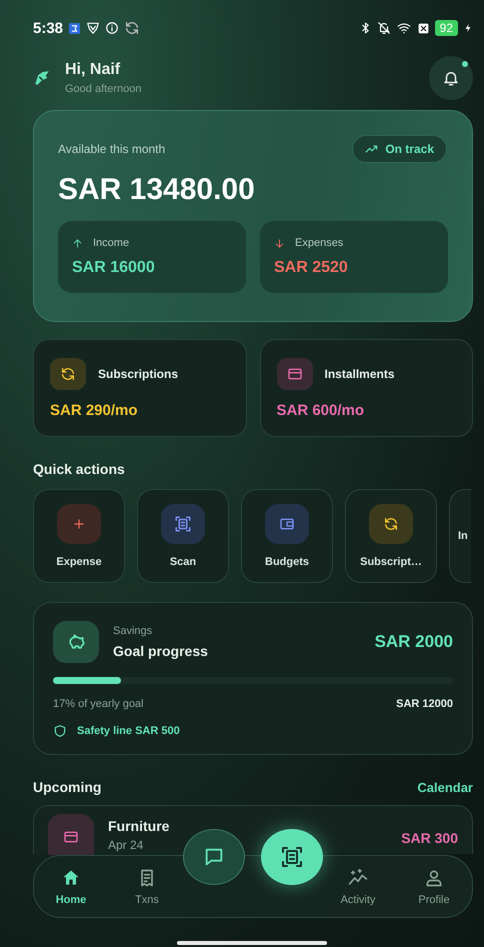 The width and height of the screenshot is (484, 947). Describe the element at coordinates (79, 536) in the screenshot. I see `quick-action: Expense` at that location.